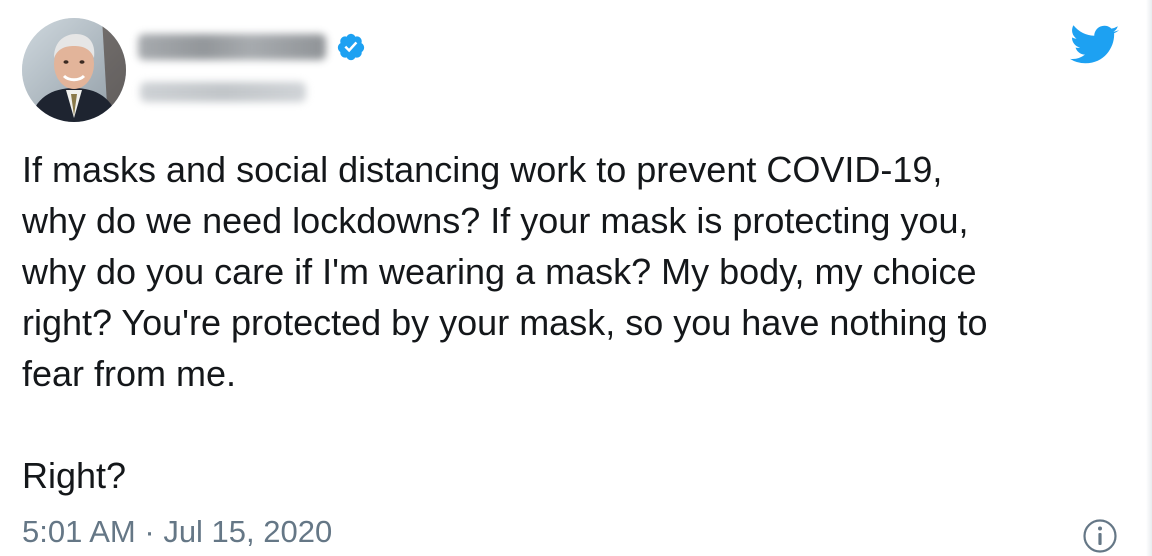  What do you see at coordinates (1100, 536) in the screenshot?
I see `info-icon` at bounding box center [1100, 536].